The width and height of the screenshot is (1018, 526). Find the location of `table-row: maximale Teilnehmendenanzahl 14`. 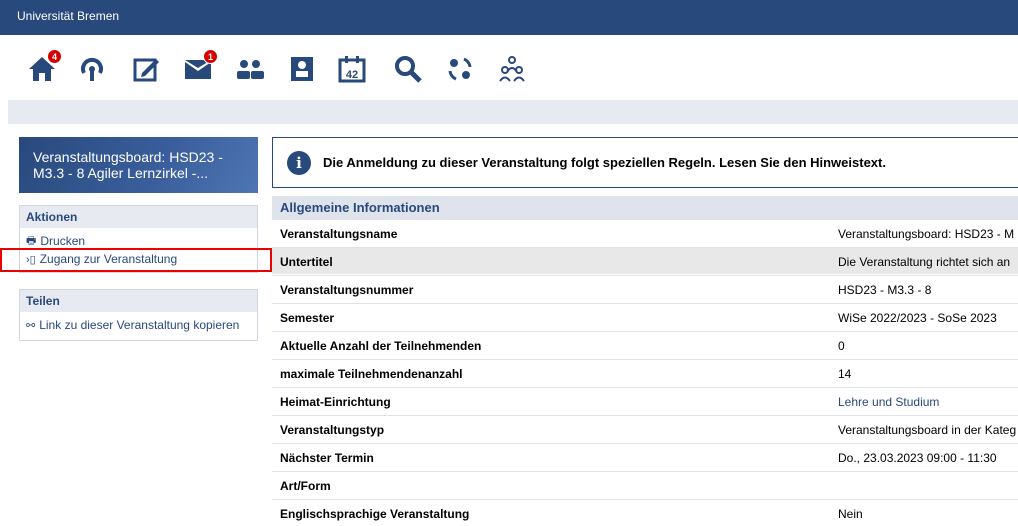

table-row: maximale Teilnehmendenanzahl 14 is located at coordinates (645, 372).